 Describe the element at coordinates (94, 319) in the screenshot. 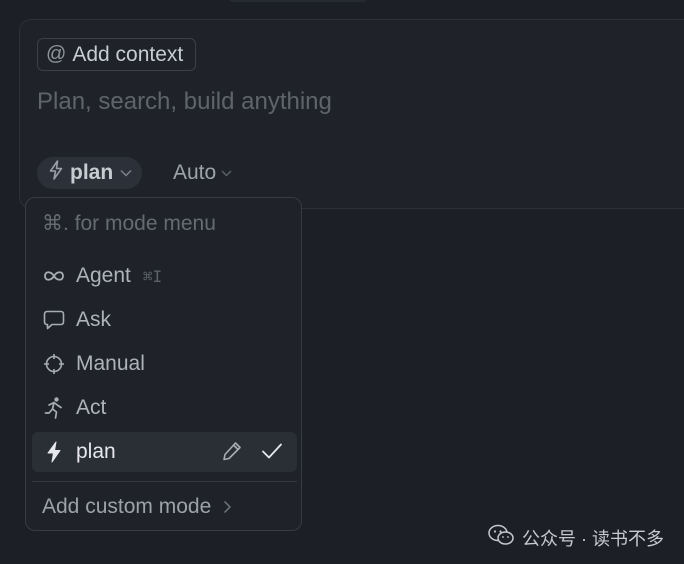

I see `menu-item-label: Ask` at that location.